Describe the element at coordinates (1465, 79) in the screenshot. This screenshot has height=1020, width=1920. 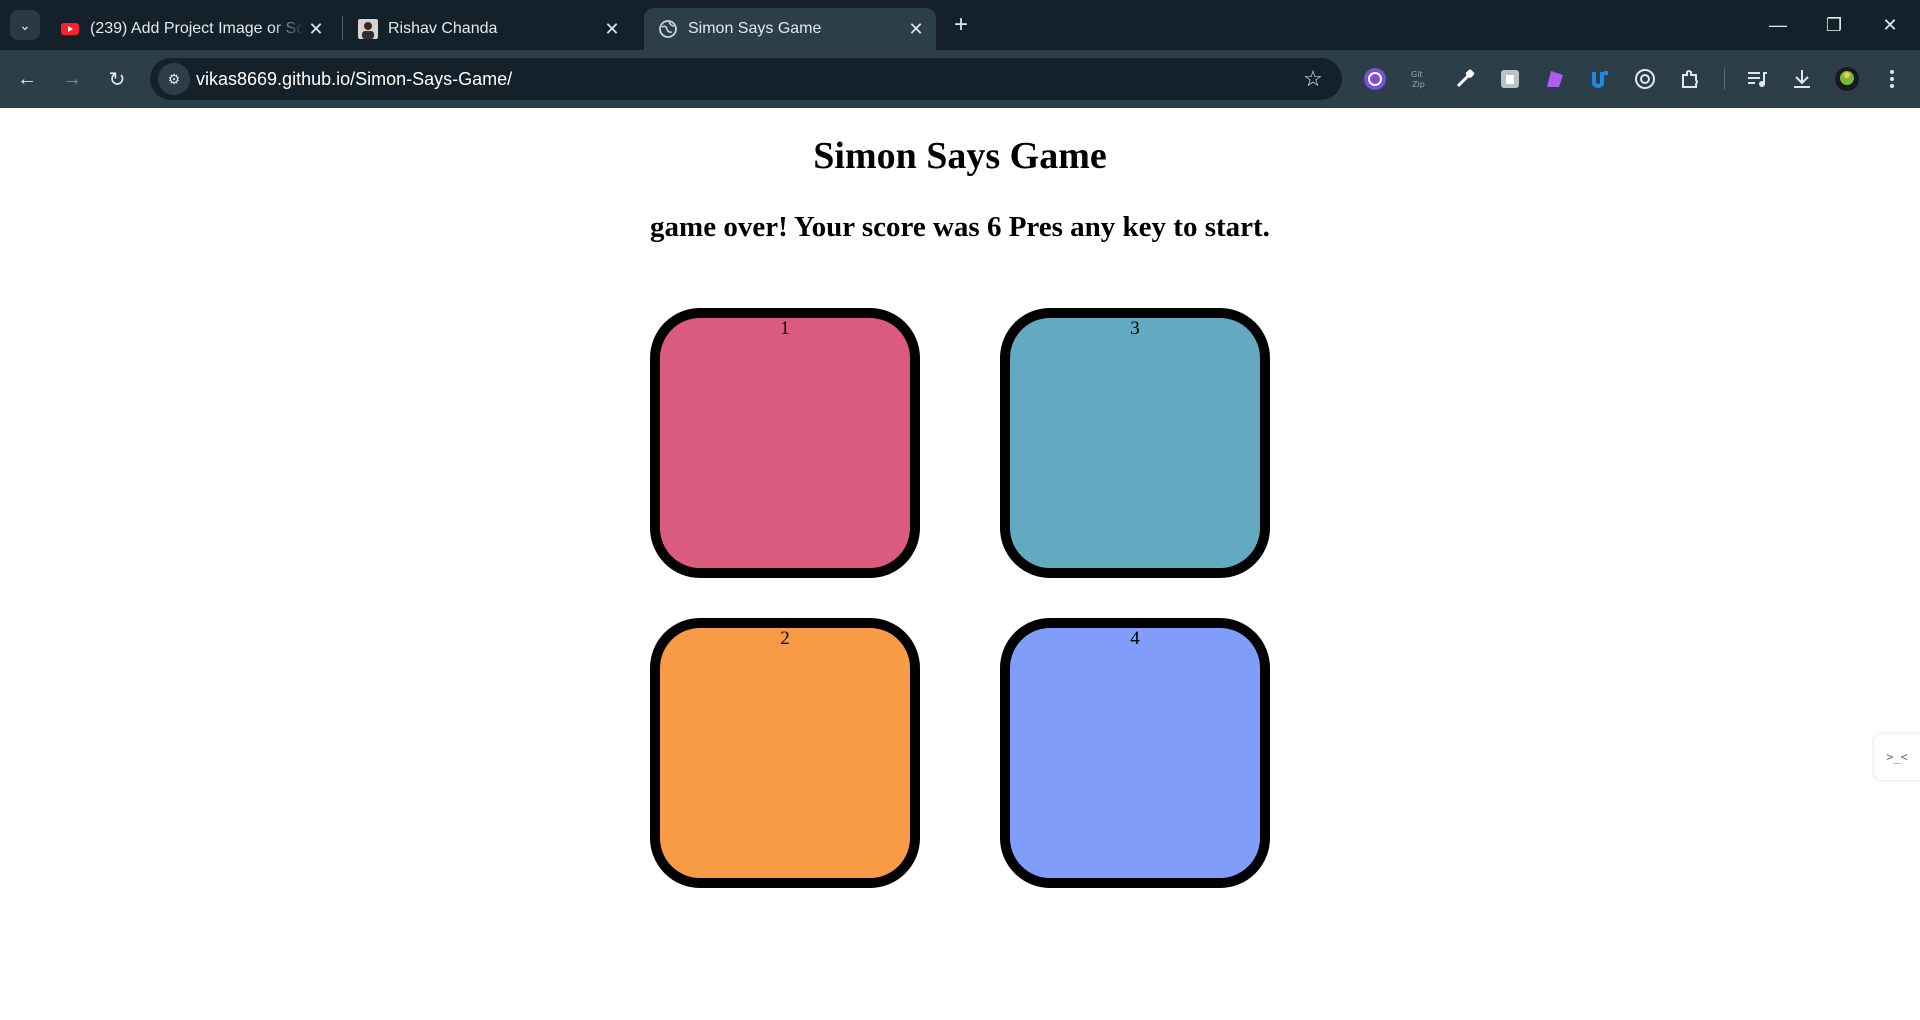
I see `color-picker-icon` at that location.